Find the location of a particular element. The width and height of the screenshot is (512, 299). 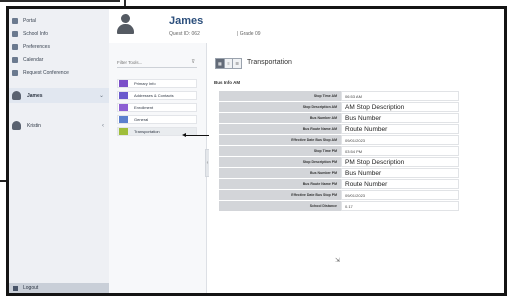

field-label: Stop Description PM is located at coordinates (280, 162).